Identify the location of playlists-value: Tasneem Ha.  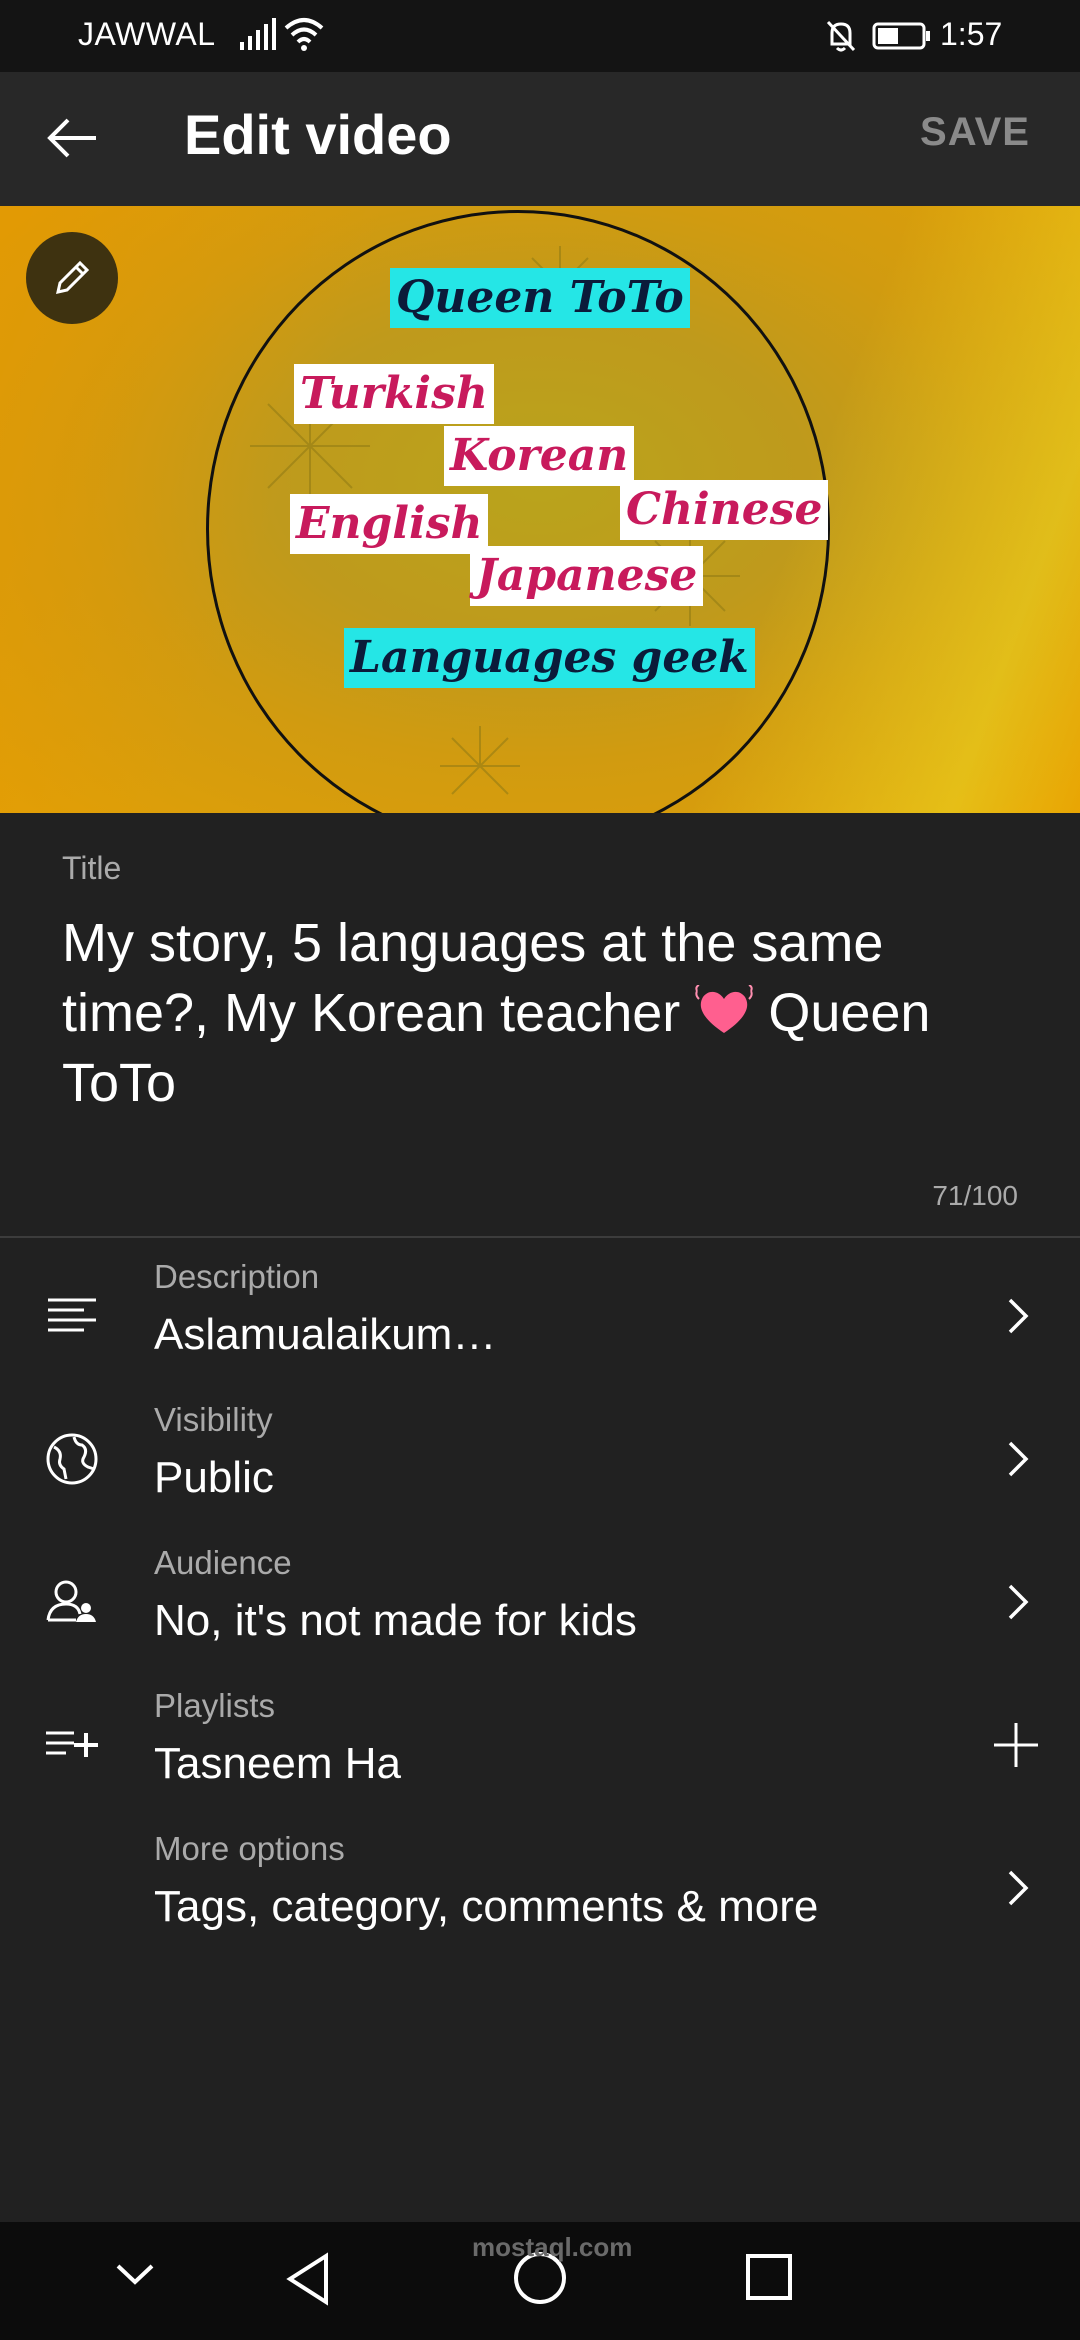
(278, 1763).